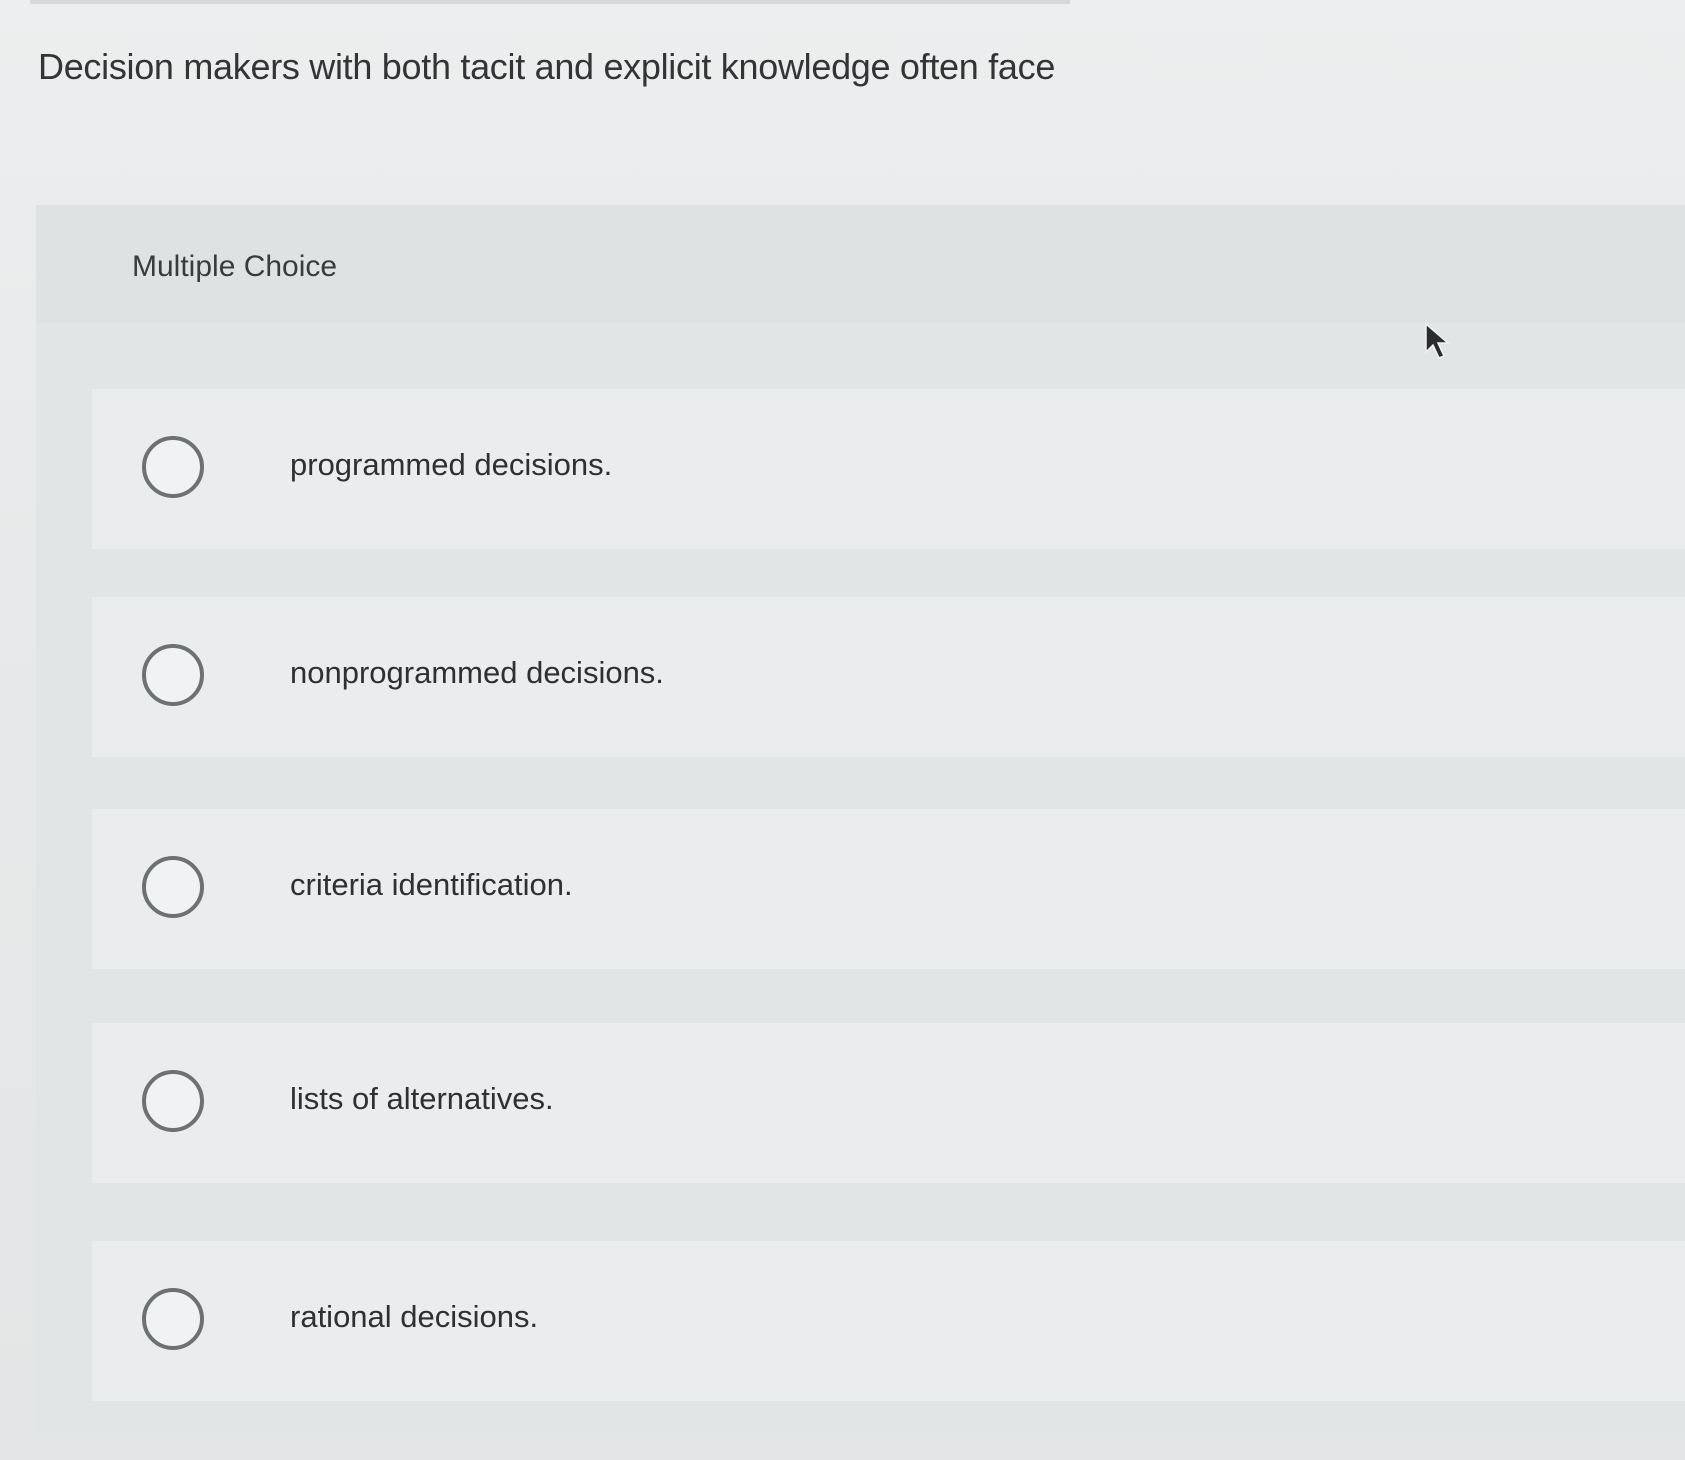 The height and width of the screenshot is (1460, 1685). I want to click on option-nonprogrammed-decisions: nonprogrammed decisions., so click(888, 677).